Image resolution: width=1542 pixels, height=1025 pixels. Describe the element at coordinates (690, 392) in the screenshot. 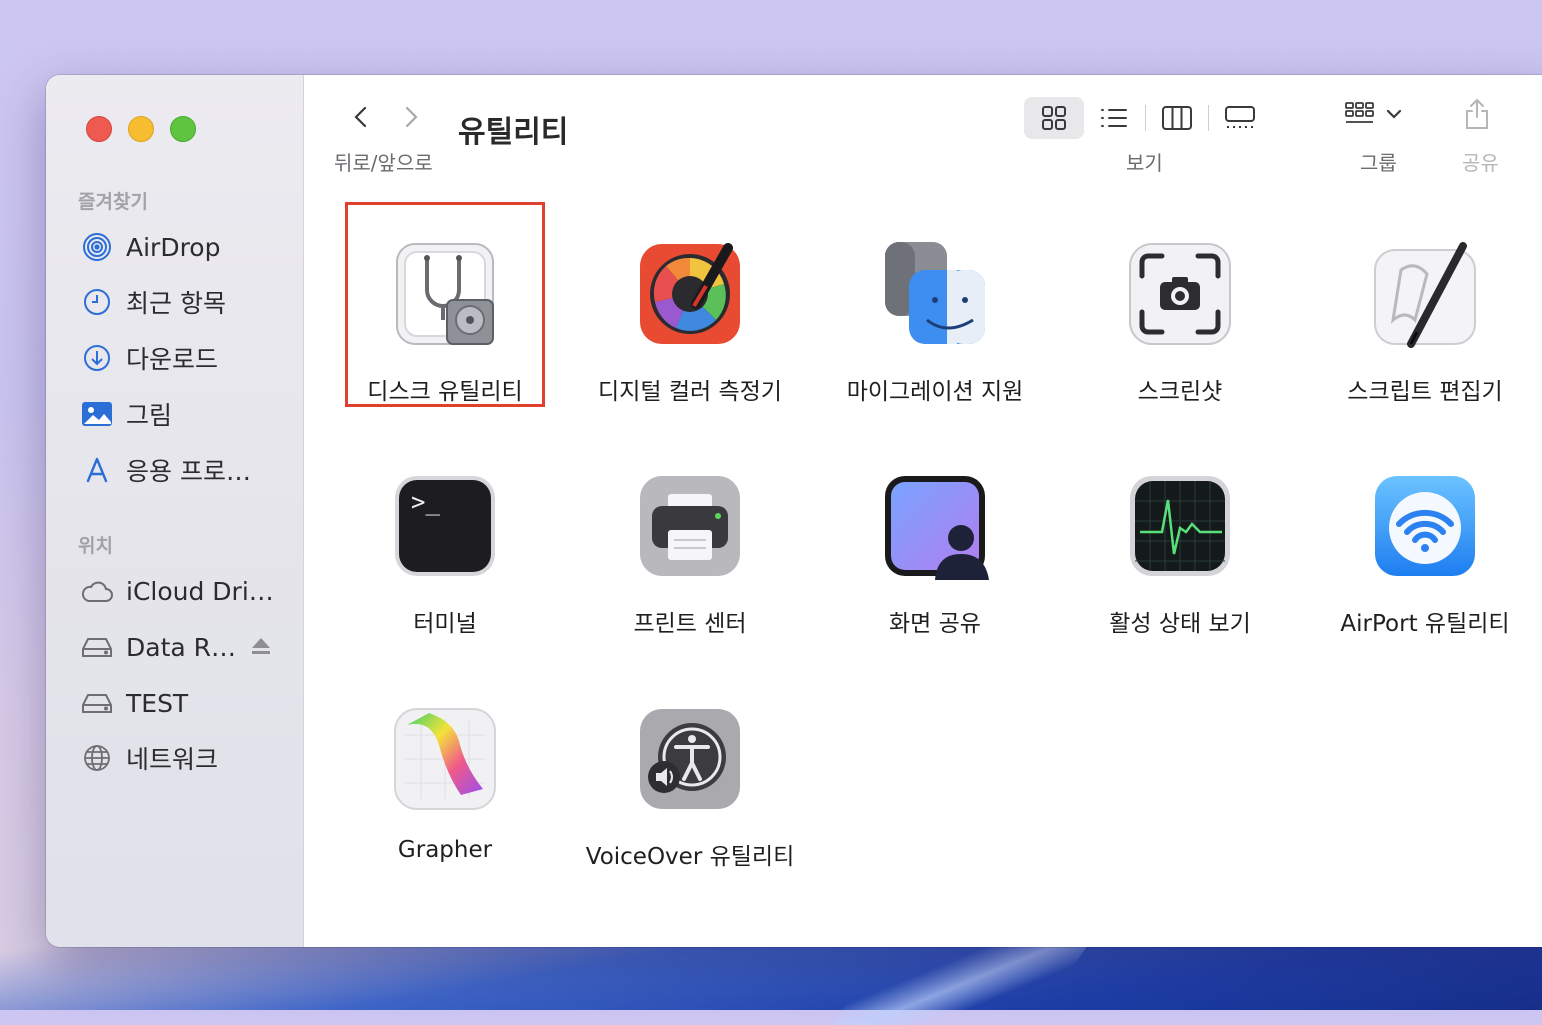

I see `app-label: 디지털 컬러 측정기` at that location.